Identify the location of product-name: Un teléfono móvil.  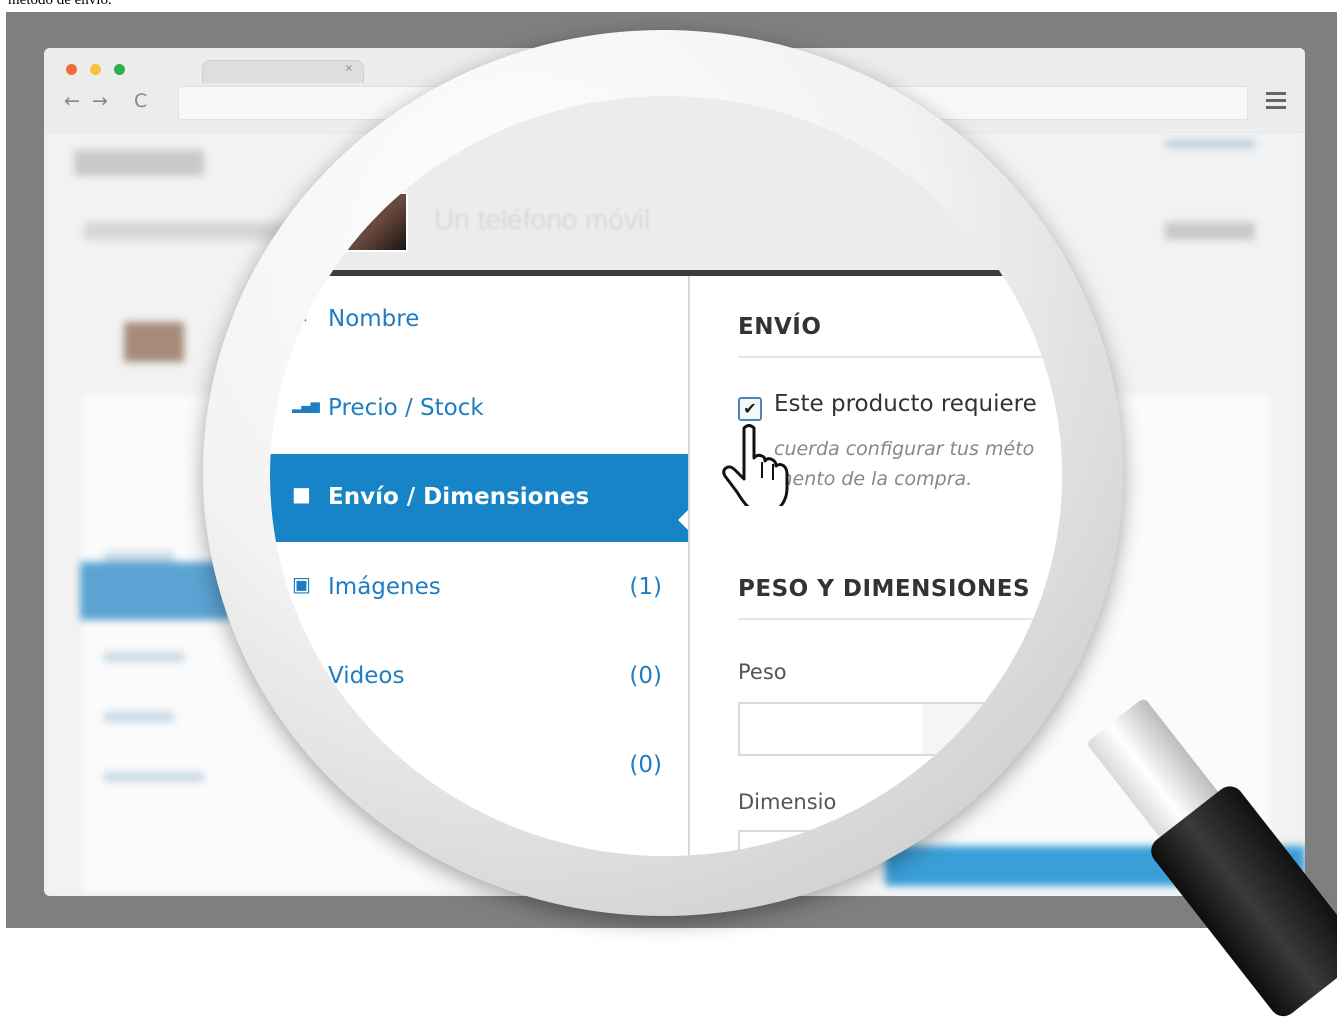
(542, 219).